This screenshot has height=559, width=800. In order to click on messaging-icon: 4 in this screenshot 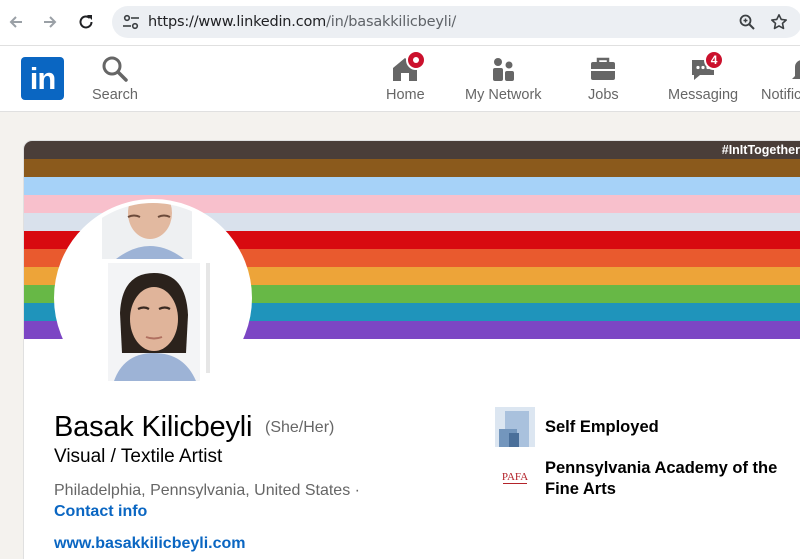, I will do `click(706, 67)`.